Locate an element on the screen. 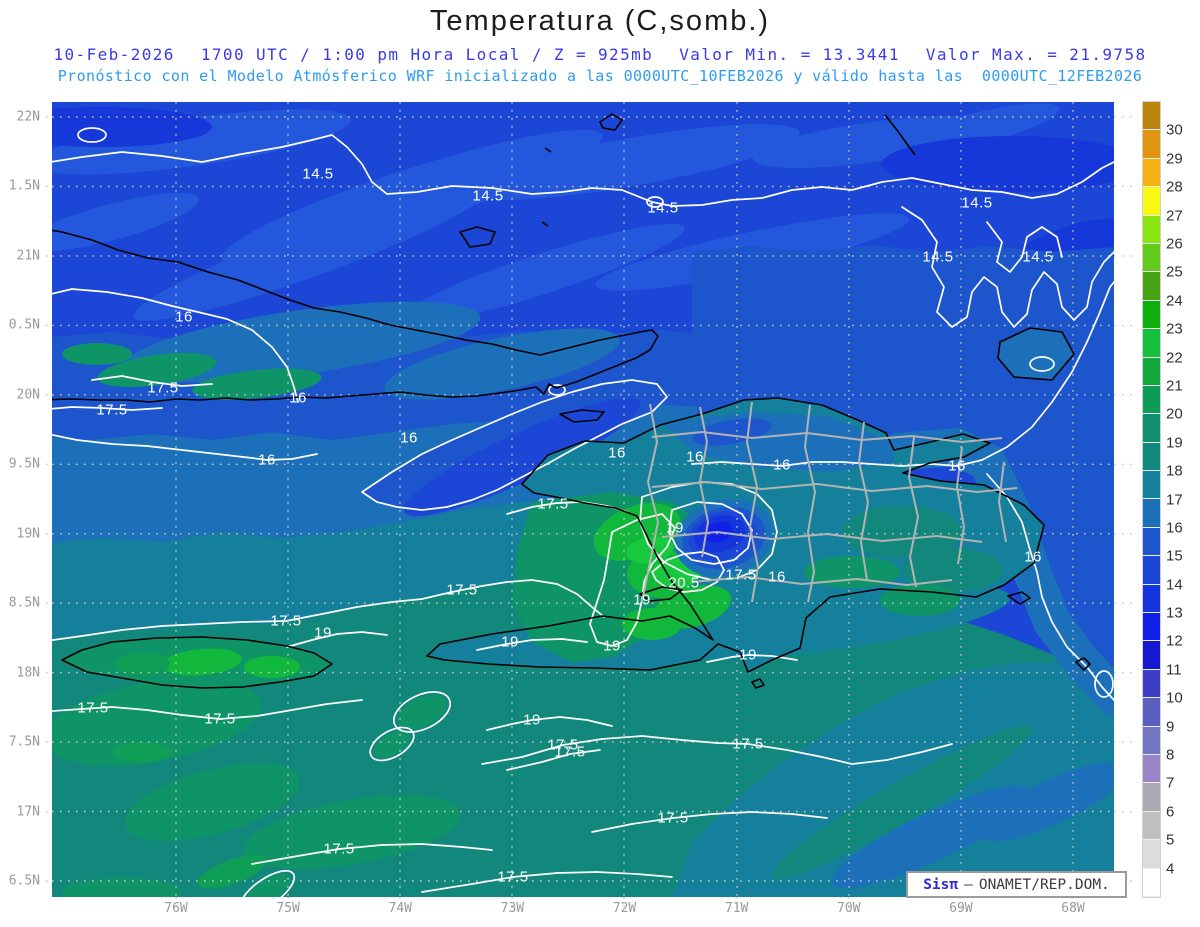  y-axis-label: 22N is located at coordinates (28, 117).